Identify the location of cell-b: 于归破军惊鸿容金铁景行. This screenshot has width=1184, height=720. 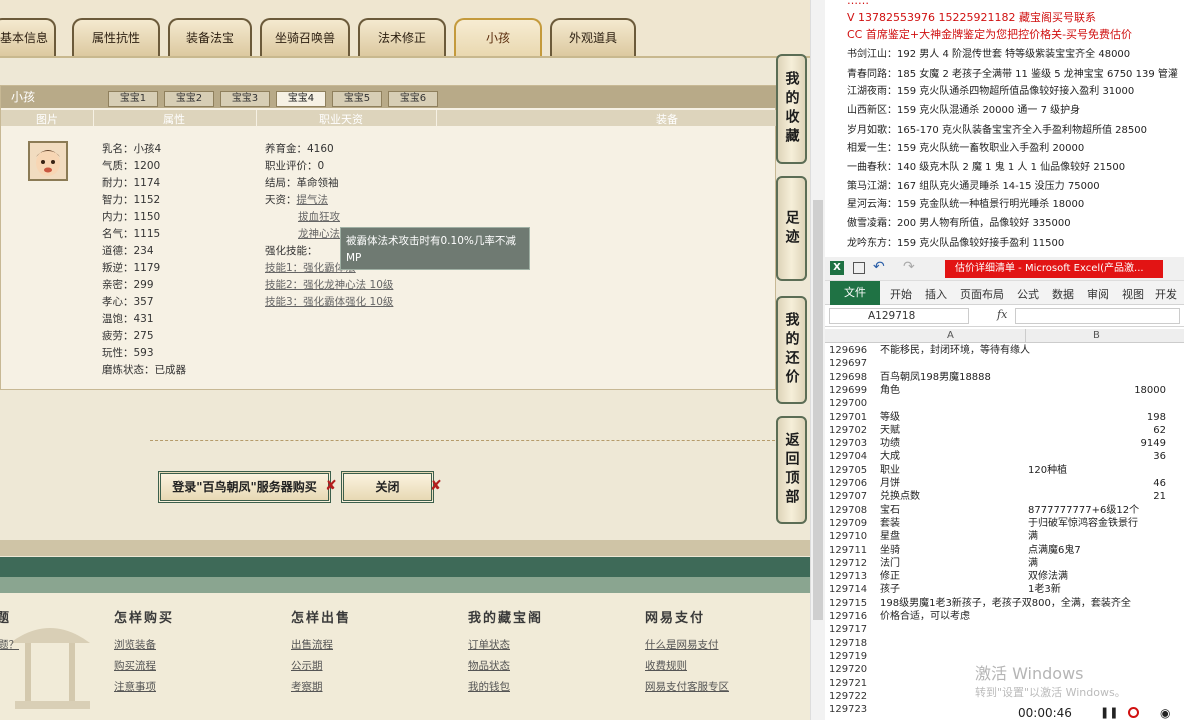
(1083, 523).